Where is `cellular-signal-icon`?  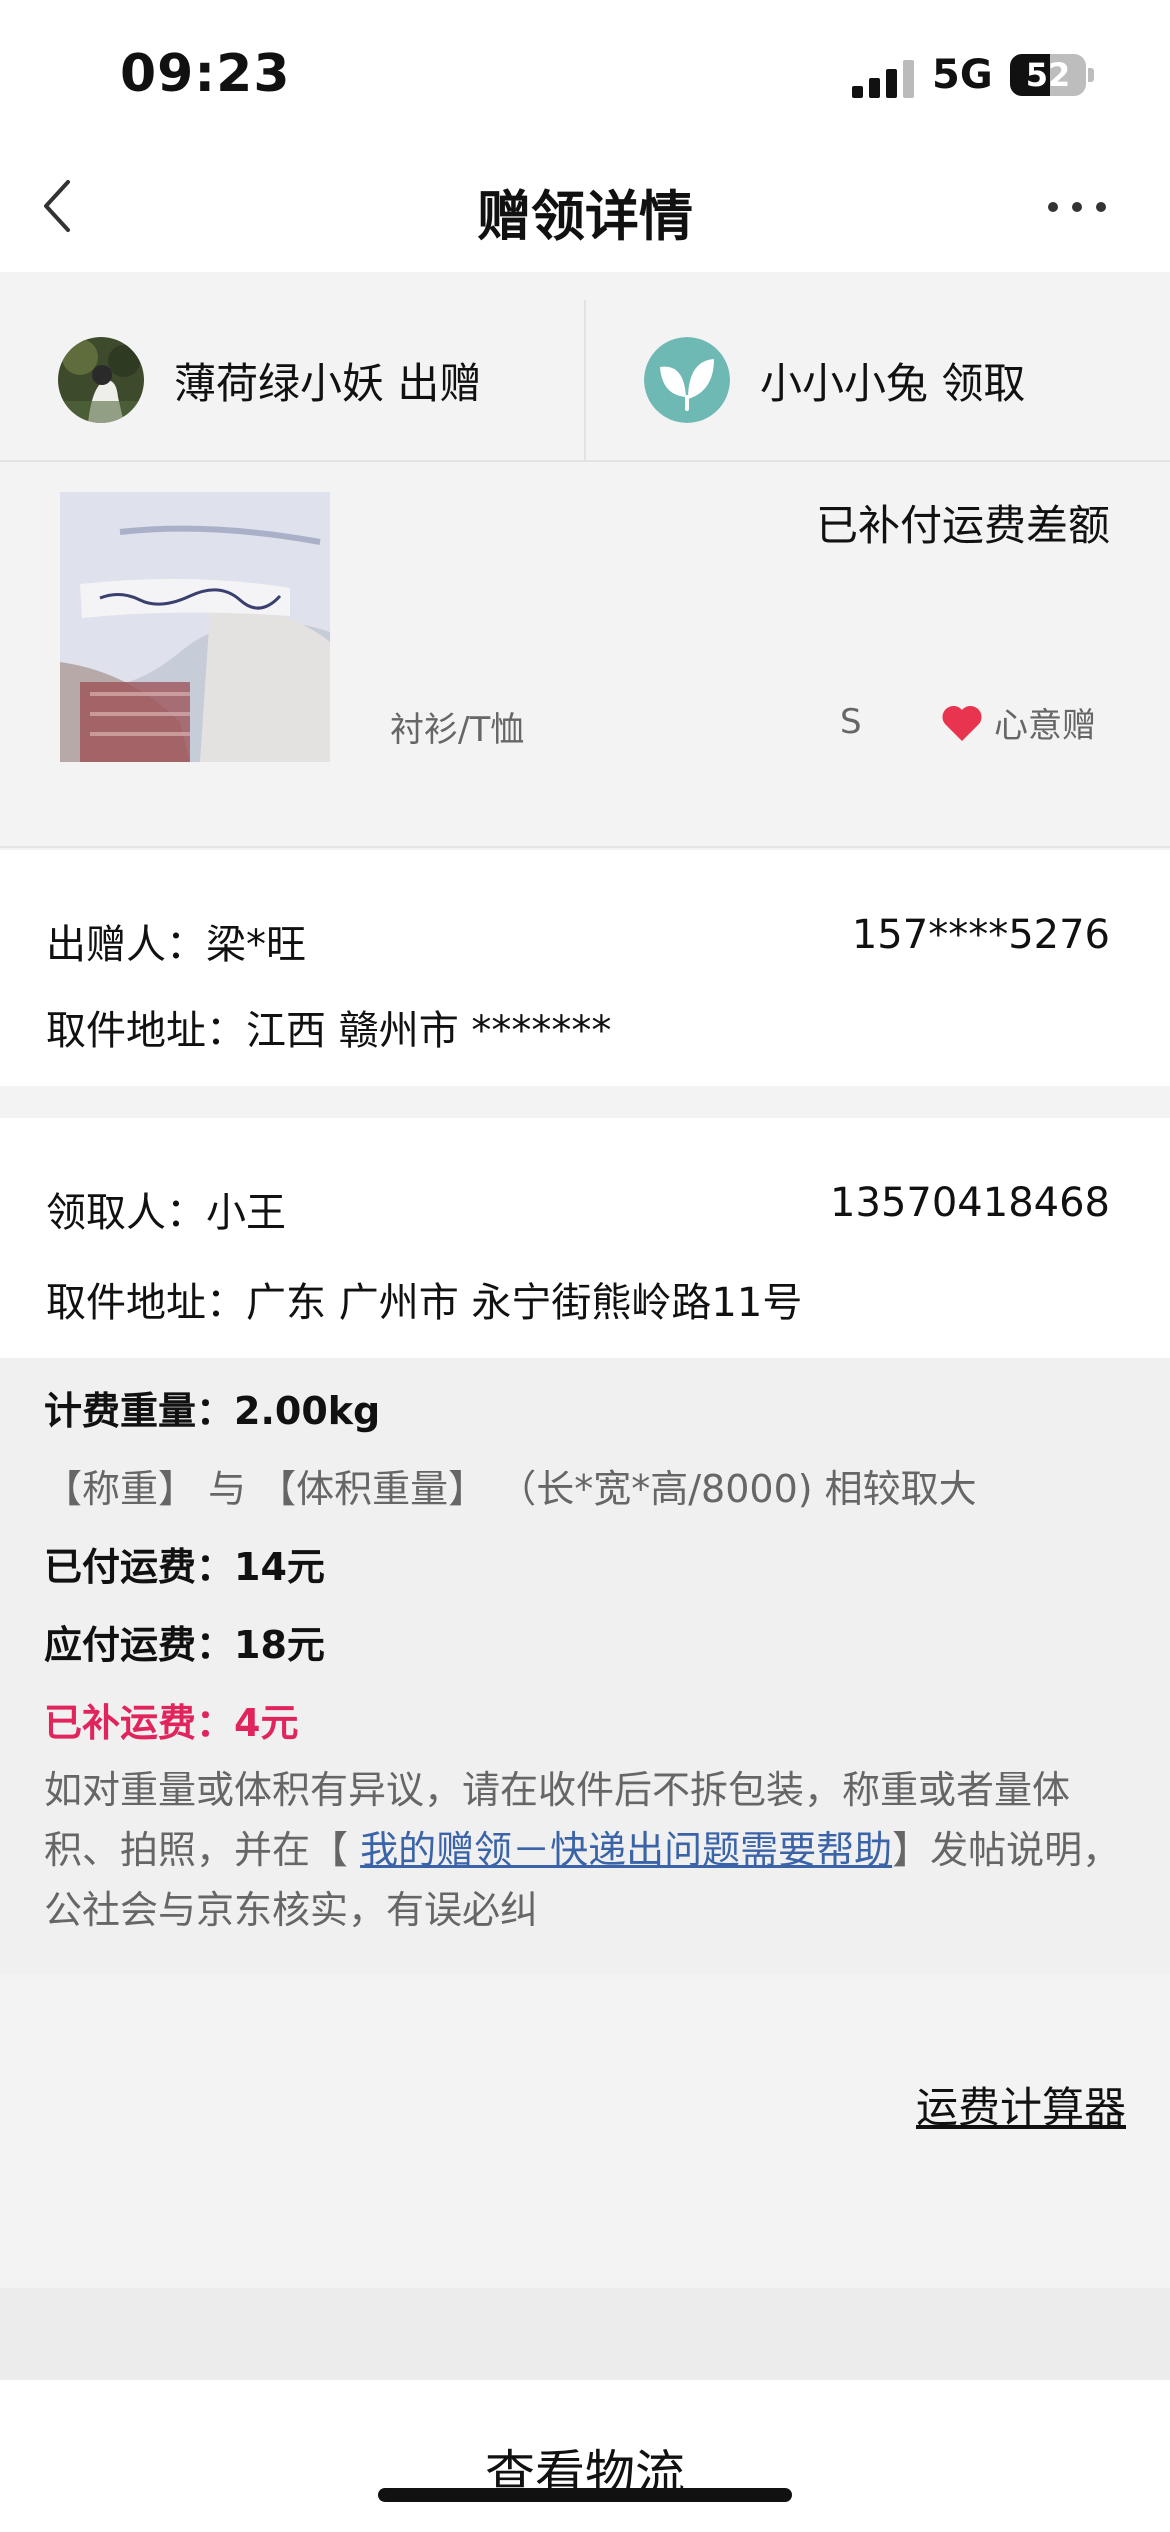 cellular-signal-icon is located at coordinates (884, 78).